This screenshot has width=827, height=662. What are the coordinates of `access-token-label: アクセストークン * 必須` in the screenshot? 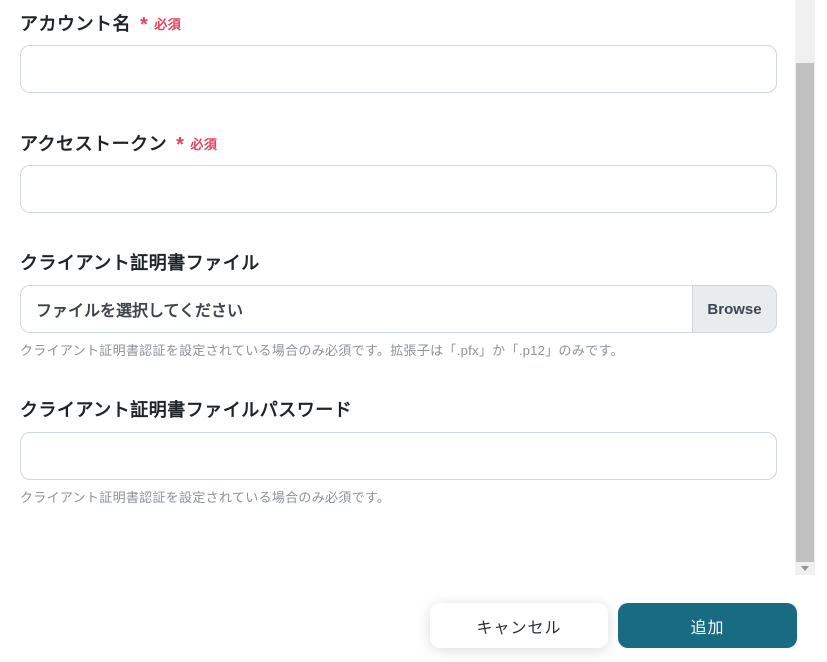 It's located at (118, 143).